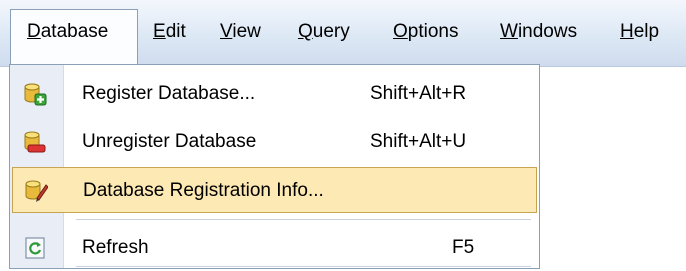 The height and width of the screenshot is (271, 686). Describe the element at coordinates (34, 31) in the screenshot. I see `menu-database-hotkey: D` at that location.